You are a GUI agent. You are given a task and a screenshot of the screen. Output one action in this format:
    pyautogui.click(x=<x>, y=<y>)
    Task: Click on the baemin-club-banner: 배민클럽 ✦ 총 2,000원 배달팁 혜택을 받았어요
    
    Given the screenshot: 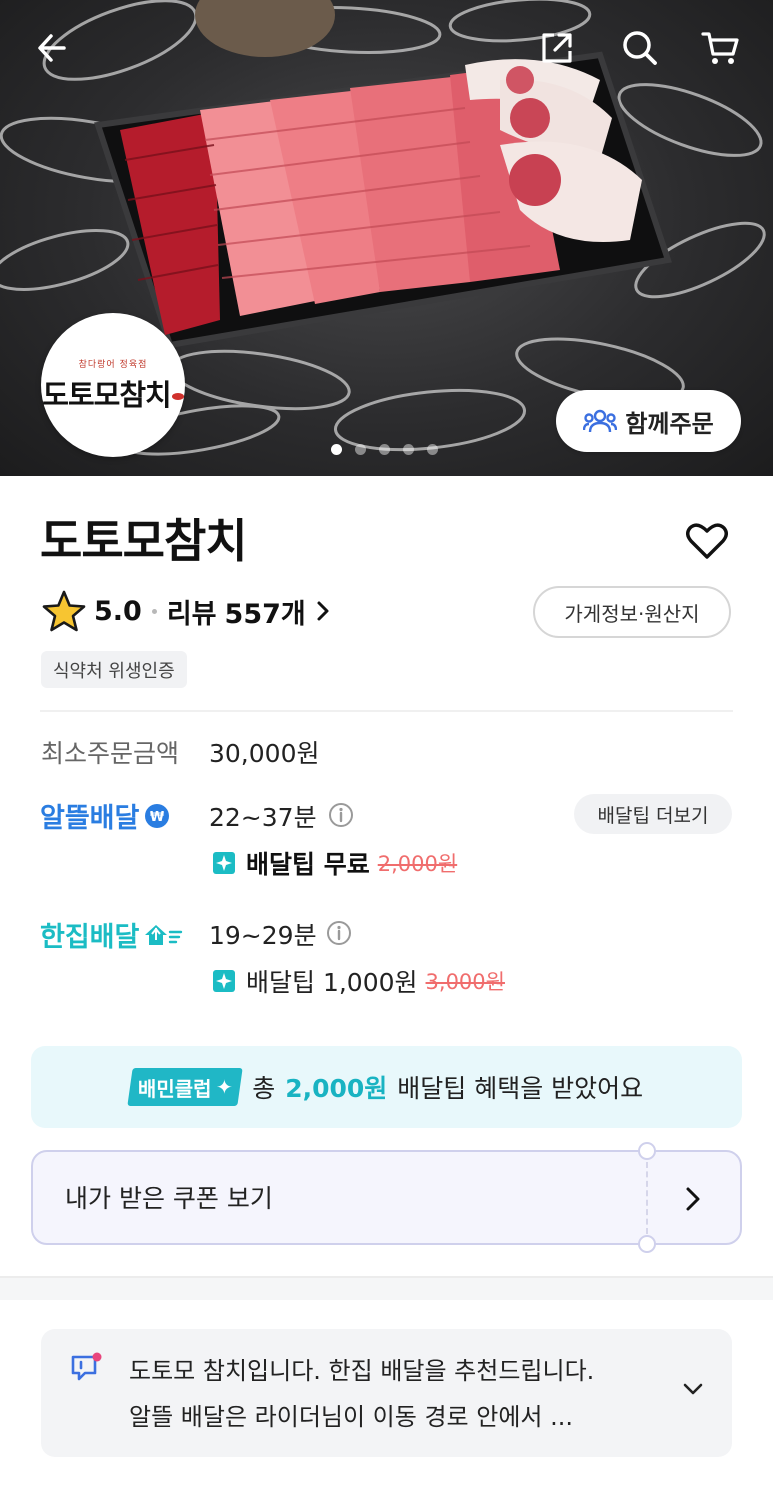 What is the action you would take?
    pyautogui.click(x=386, y=1087)
    